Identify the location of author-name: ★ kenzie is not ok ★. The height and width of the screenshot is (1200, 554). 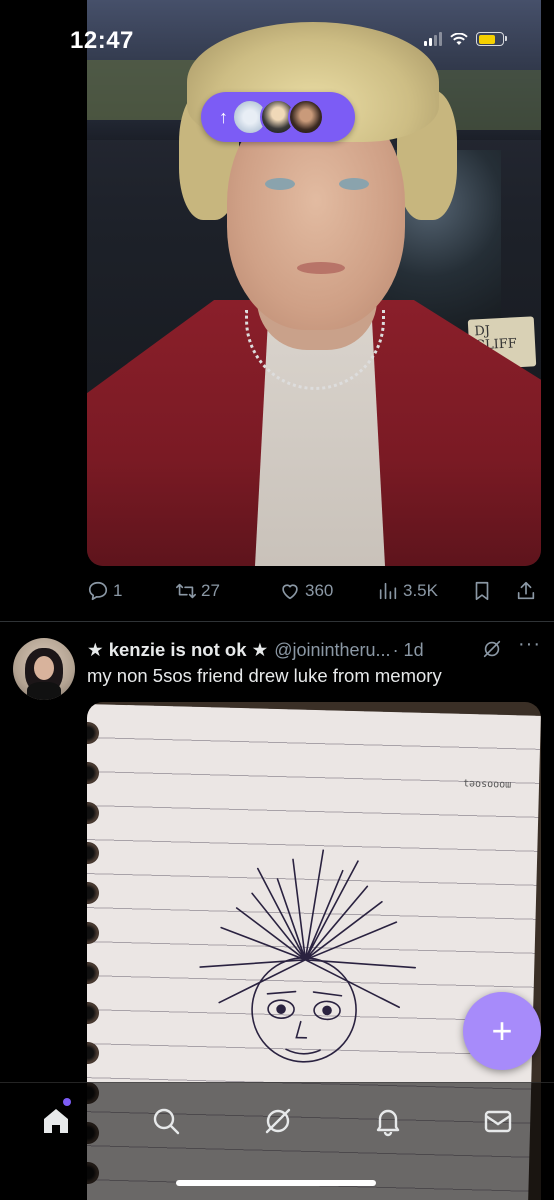
(177, 650).